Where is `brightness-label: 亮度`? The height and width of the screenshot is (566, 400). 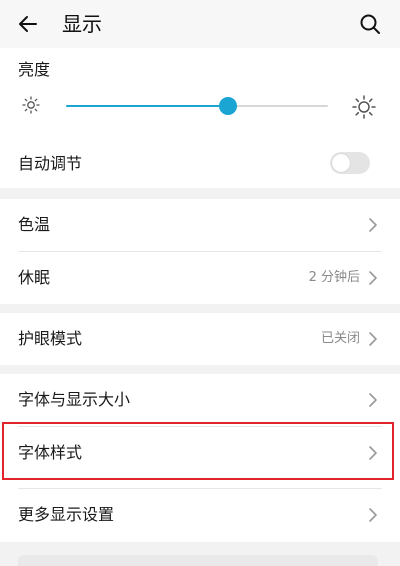
brightness-label: 亮度 is located at coordinates (34, 69).